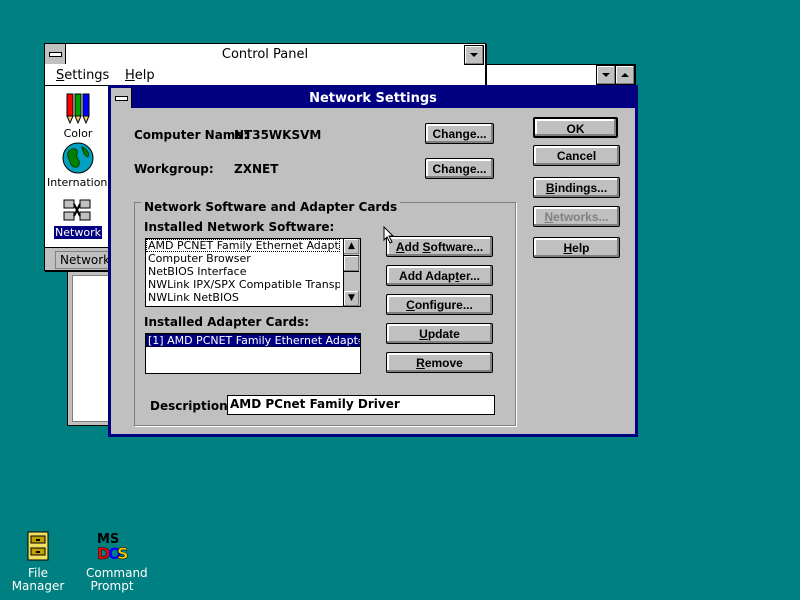 This screenshot has height=600, width=800. I want to click on status-text: Network, so click(85, 260).